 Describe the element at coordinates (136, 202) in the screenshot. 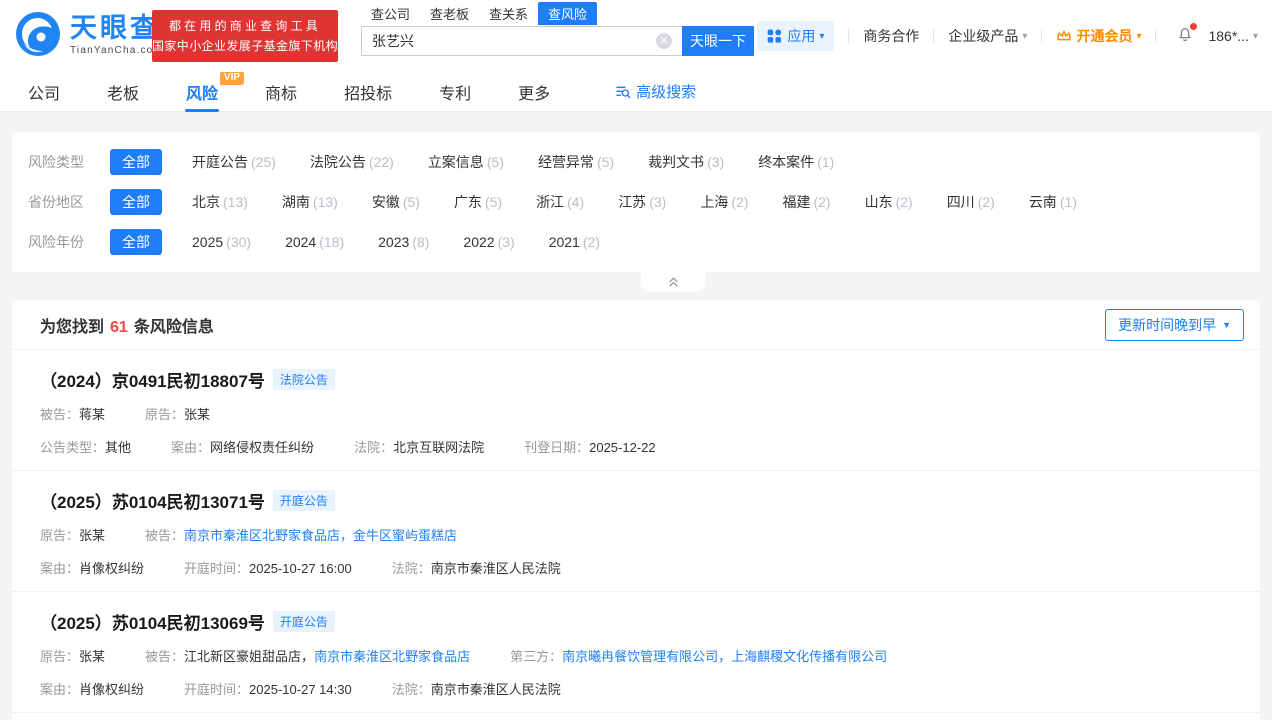

I see `province-all-pill: 全部` at that location.